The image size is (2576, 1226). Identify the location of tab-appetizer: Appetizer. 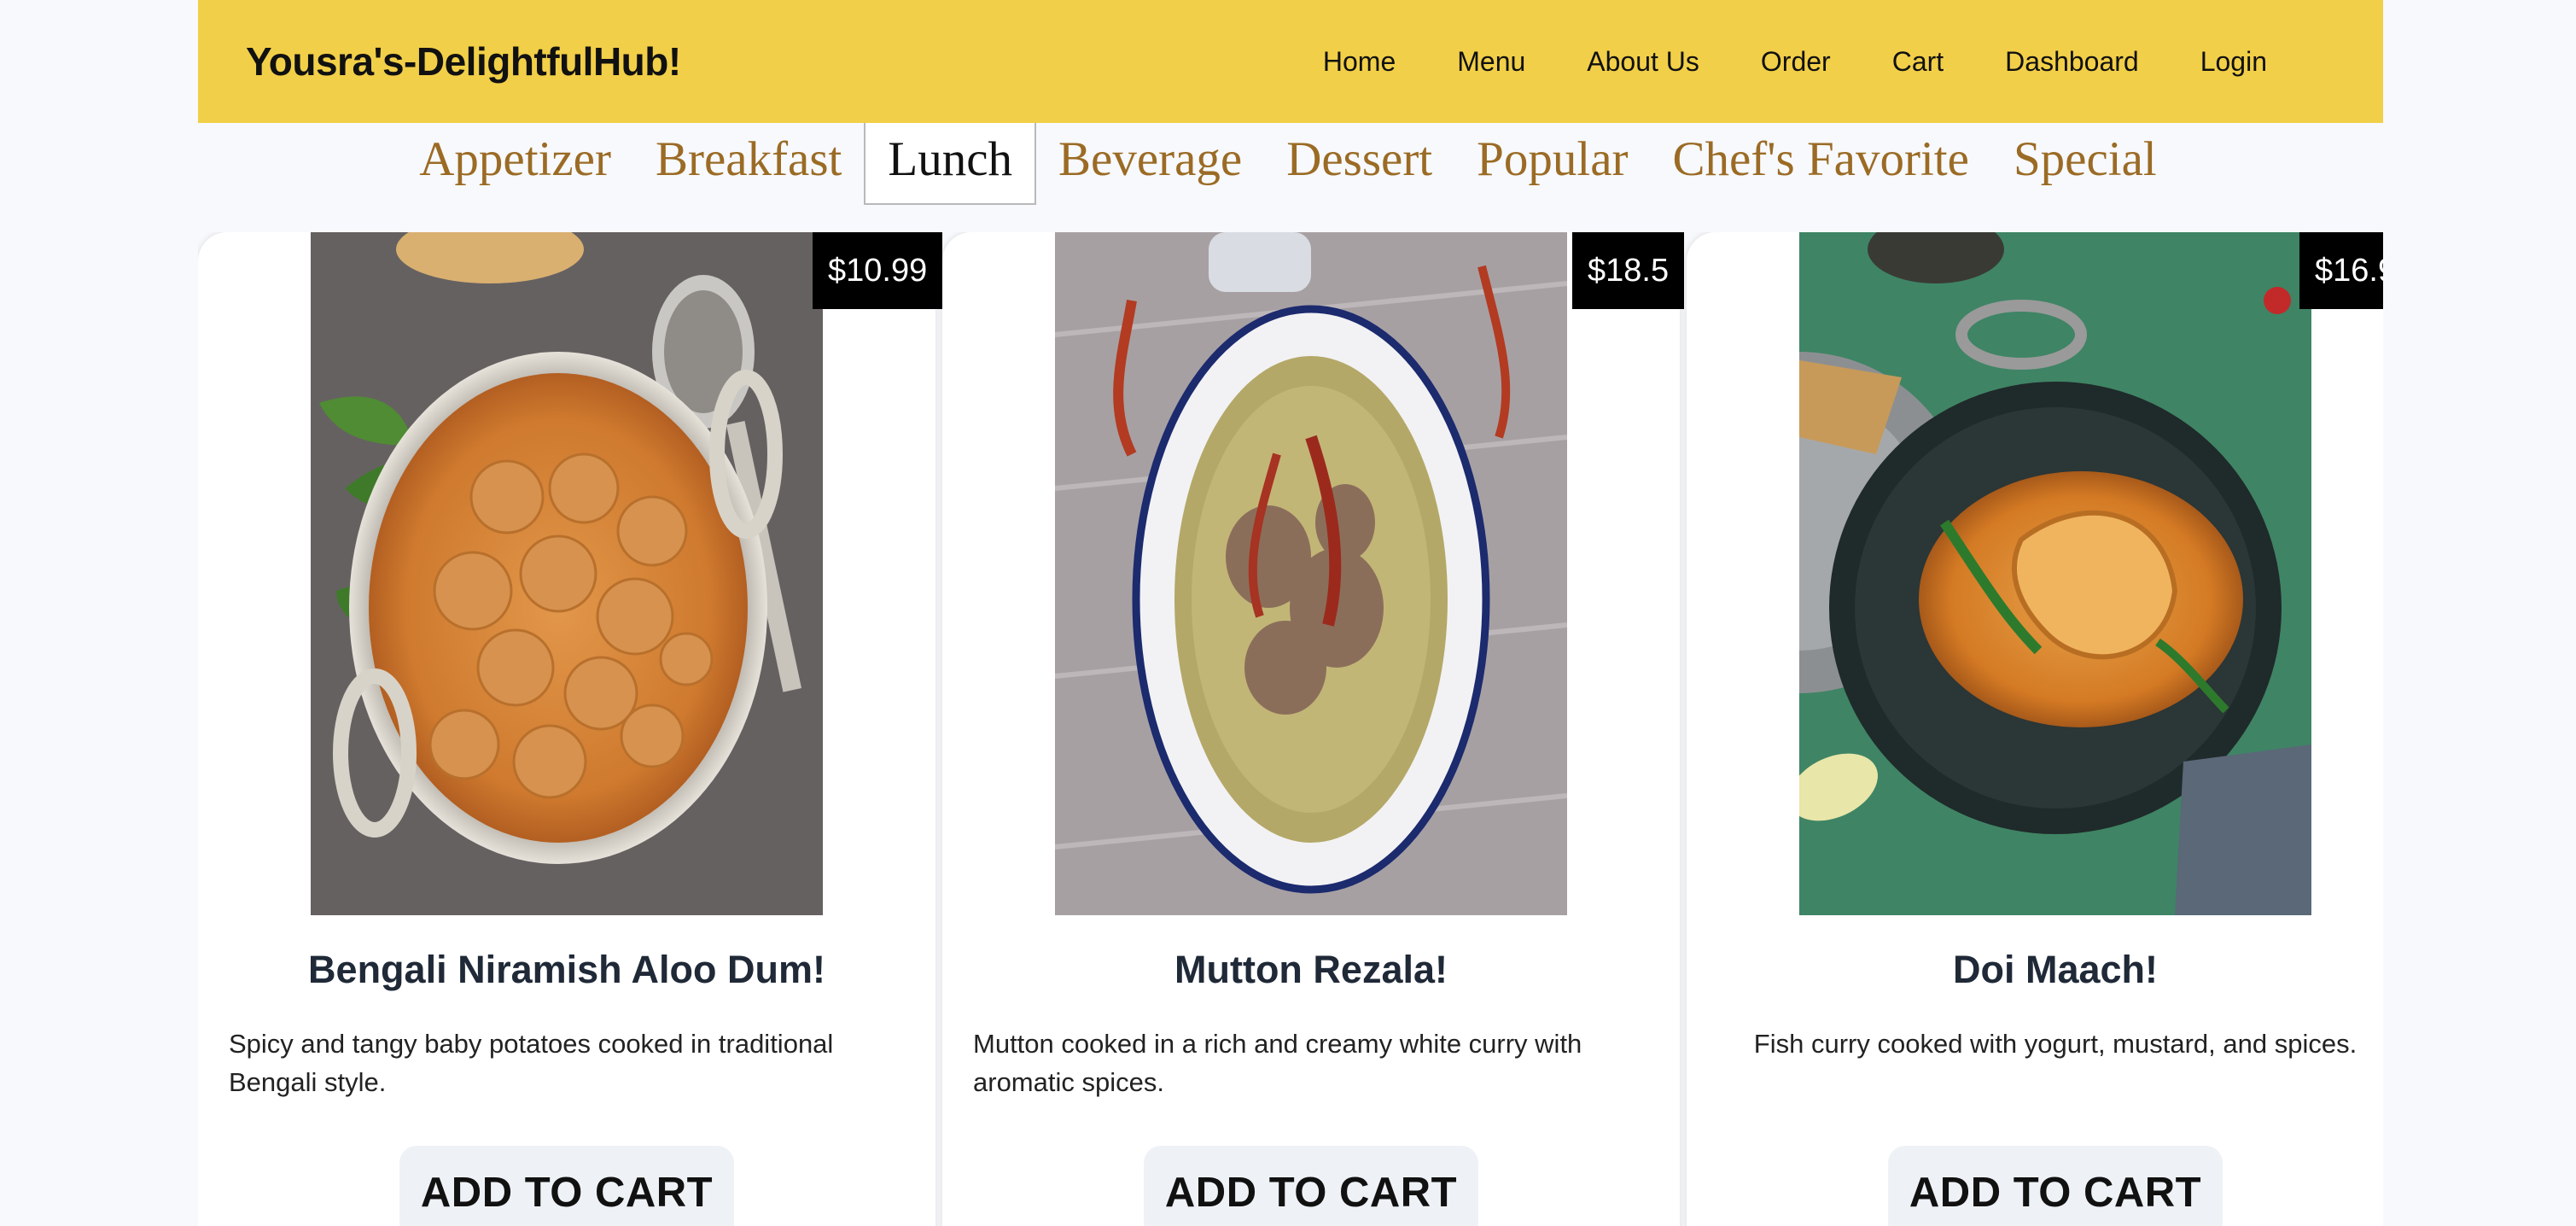
(515, 164).